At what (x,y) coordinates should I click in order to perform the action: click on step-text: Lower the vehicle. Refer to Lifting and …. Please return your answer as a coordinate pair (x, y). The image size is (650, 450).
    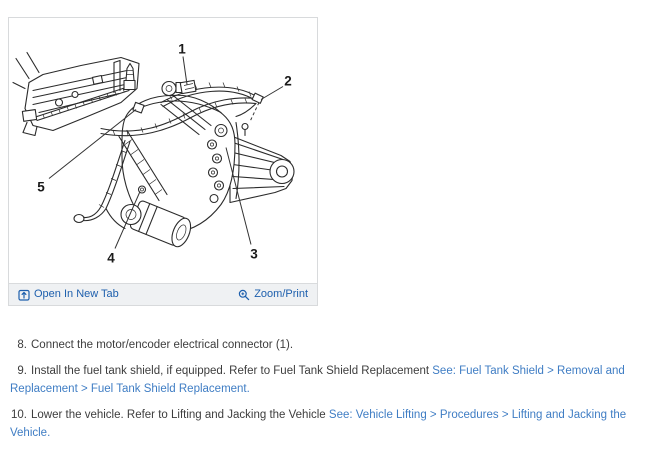
    Looking at the image, I should click on (180, 415).